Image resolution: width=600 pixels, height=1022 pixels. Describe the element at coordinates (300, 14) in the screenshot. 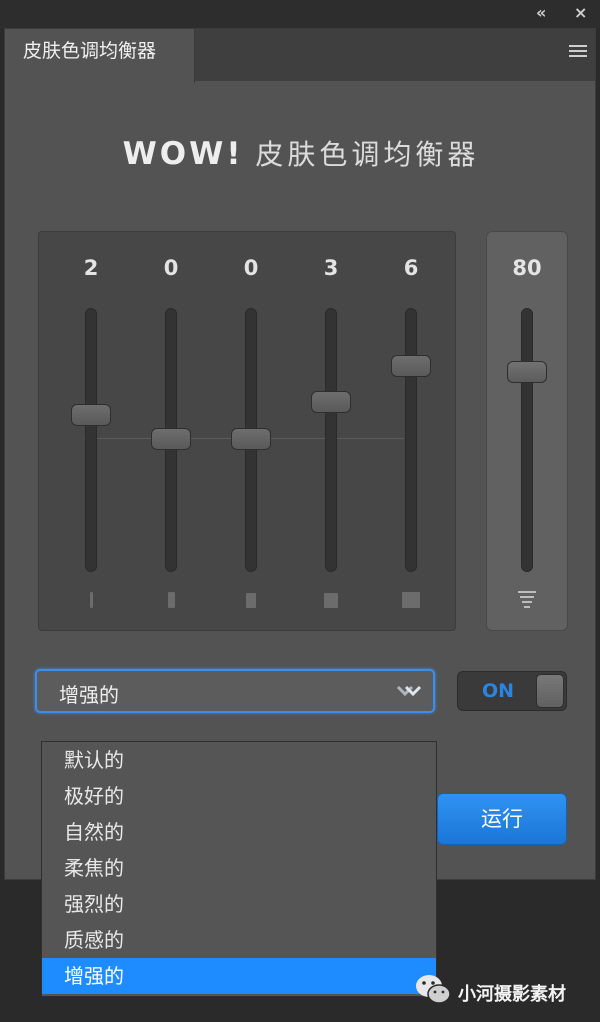

I see `panel-title-bar: « ×` at that location.